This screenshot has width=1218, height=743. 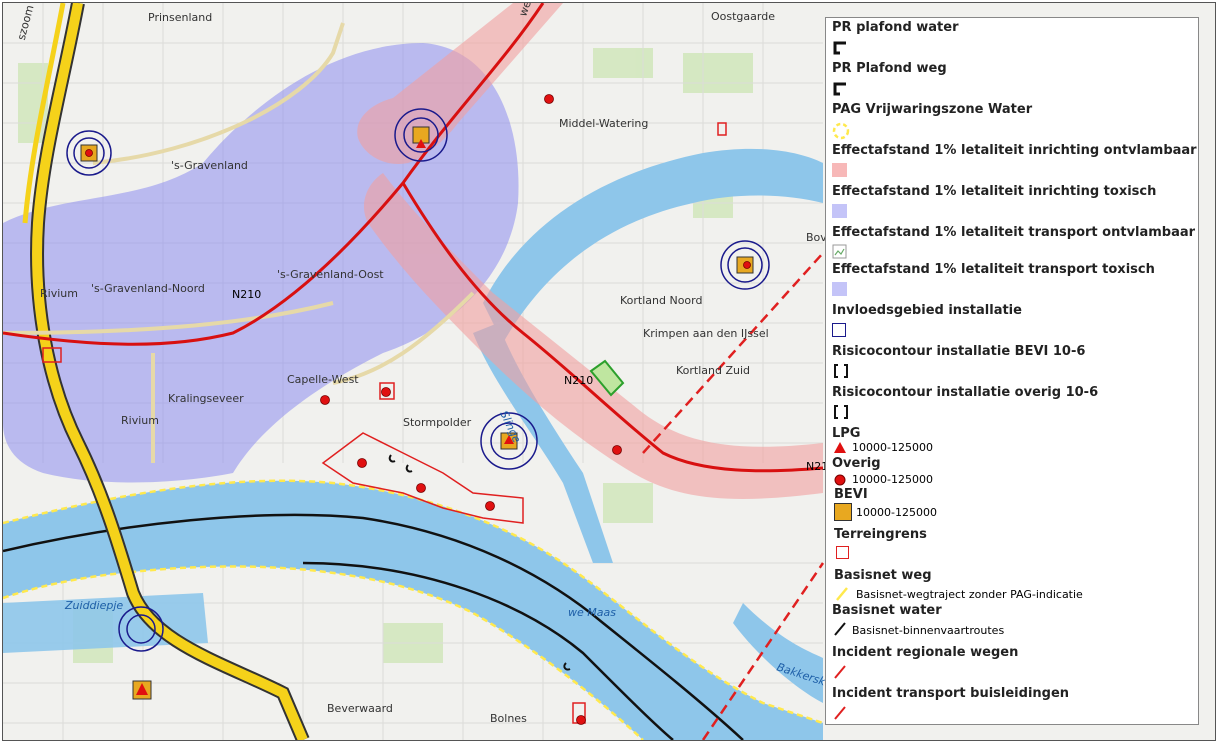 I want to click on legend-sub-overig: 10000-125000, so click(x=892, y=479).